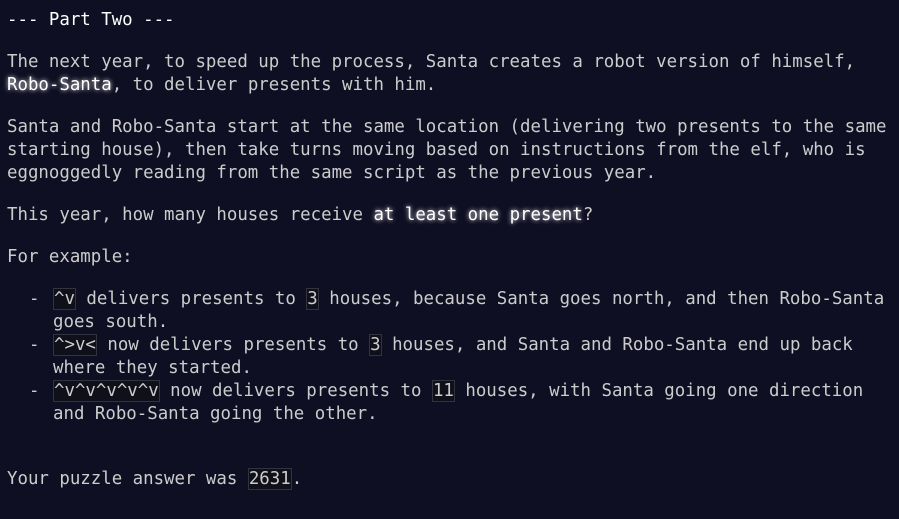  What do you see at coordinates (106, 391) in the screenshot?
I see `example-input-code: ^v^v^v^v^v` at bounding box center [106, 391].